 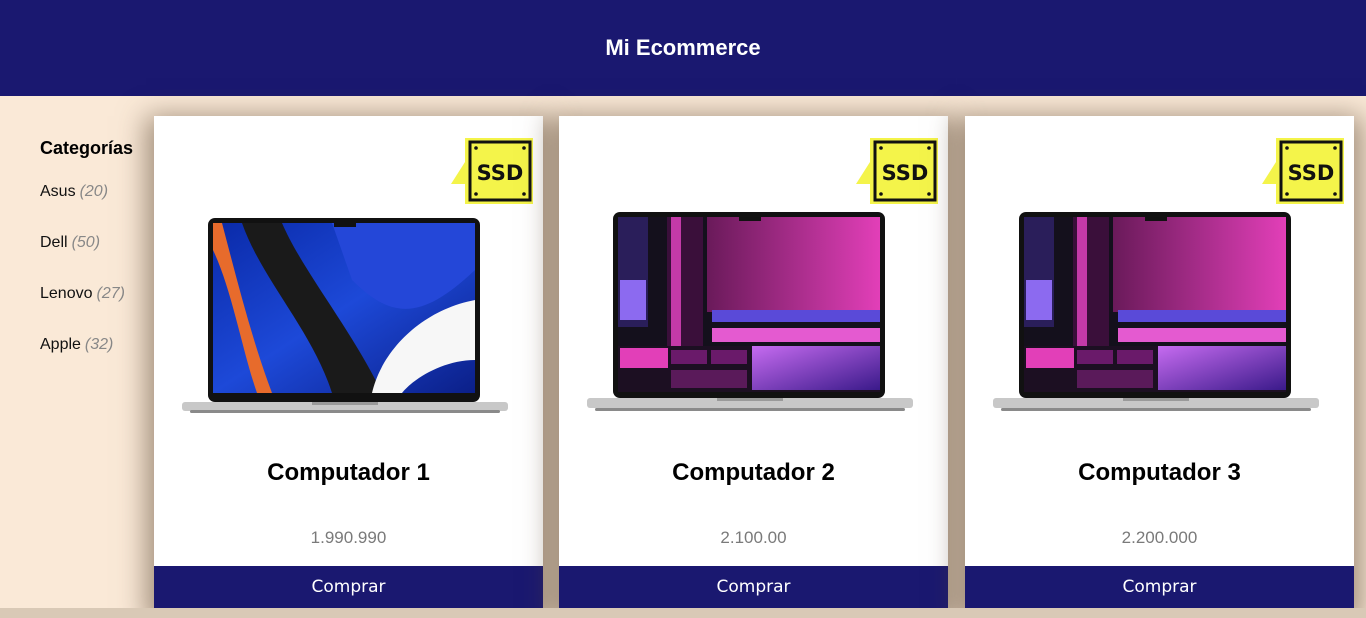 What do you see at coordinates (86, 242) in the screenshot?
I see `category-count: (50)` at bounding box center [86, 242].